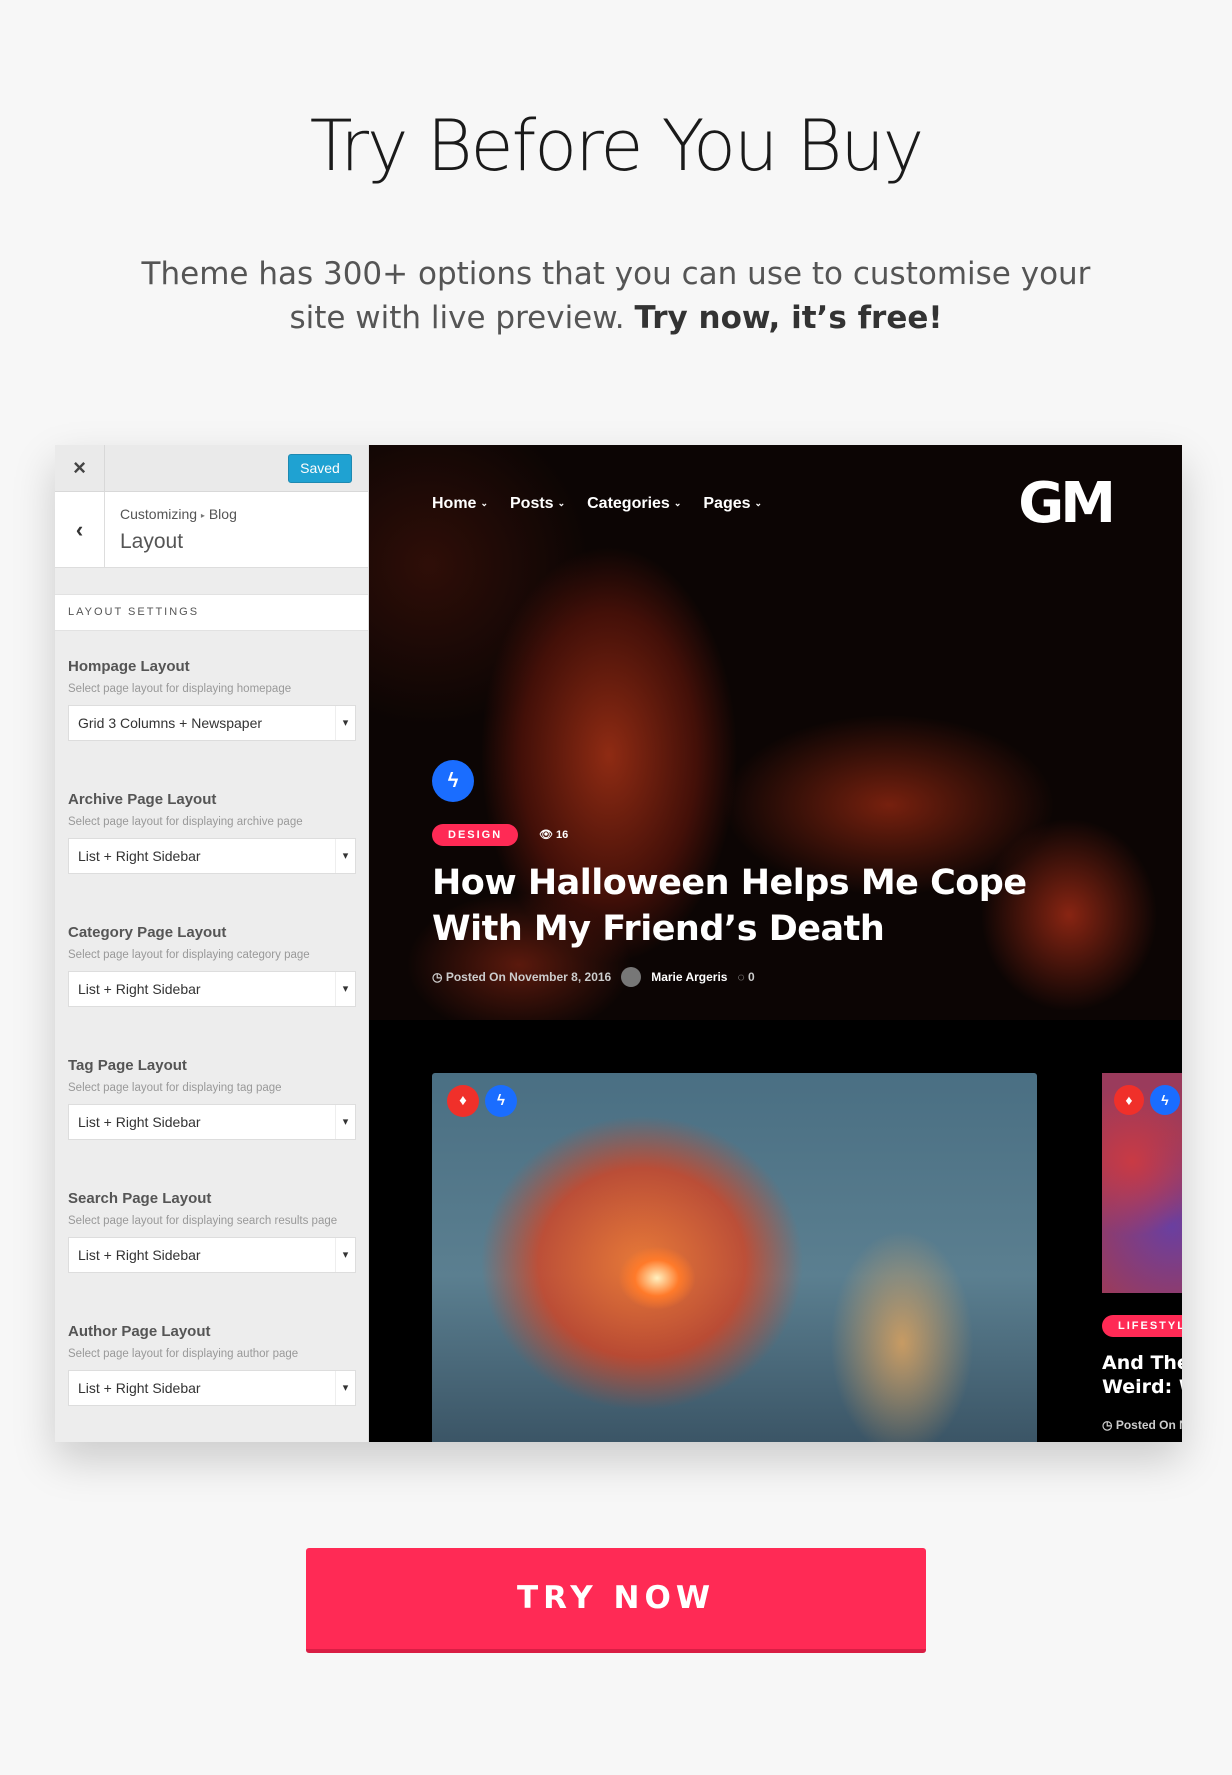 The width and height of the screenshot is (1232, 1775). Describe the element at coordinates (80, 530) in the screenshot. I see `back-icon: ‹` at that location.